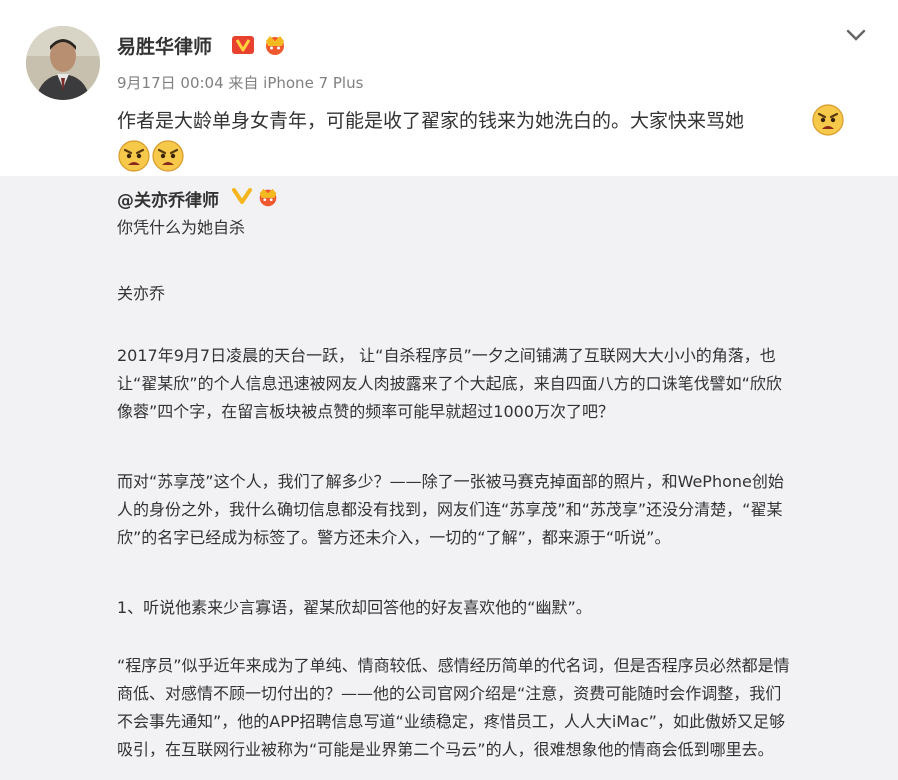 This screenshot has height=780, width=898. What do you see at coordinates (240, 82) in the screenshot?
I see `post-meta: 9月17日 00:04 来自 iPhone 7 Plus` at bounding box center [240, 82].